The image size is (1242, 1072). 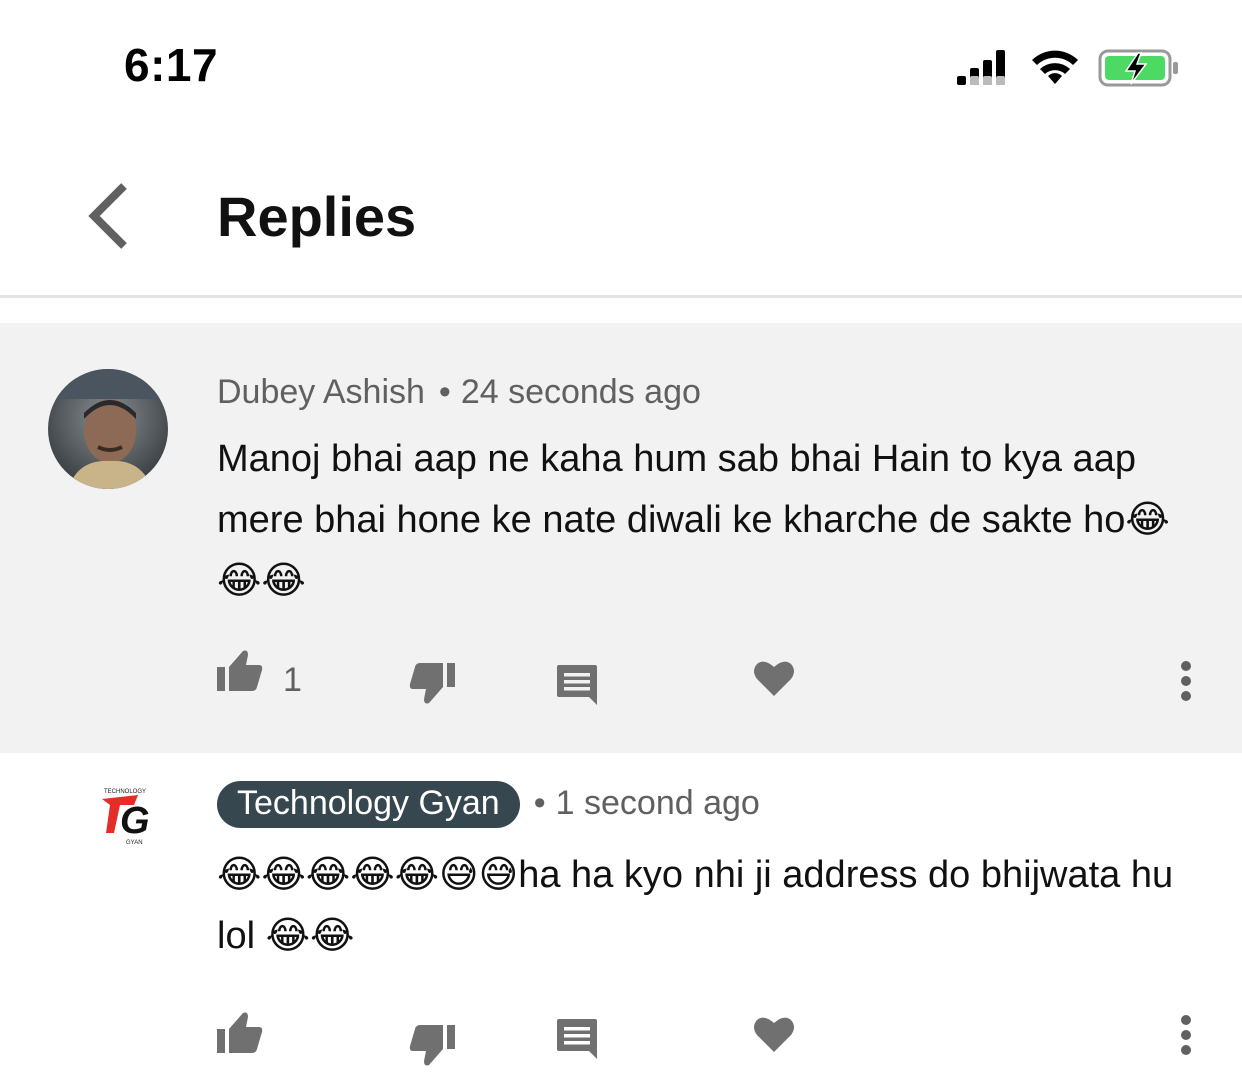 What do you see at coordinates (717, 679) in the screenshot?
I see `comment-actions: 1` at bounding box center [717, 679].